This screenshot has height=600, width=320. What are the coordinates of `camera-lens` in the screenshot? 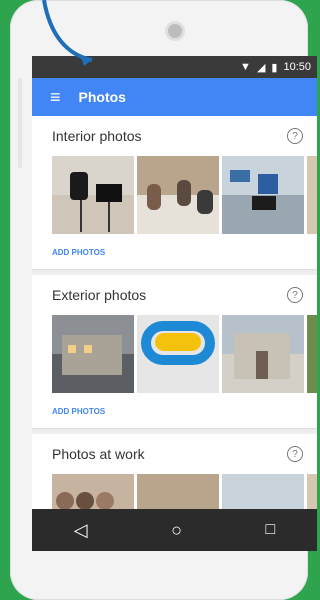 It's located at (175, 31).